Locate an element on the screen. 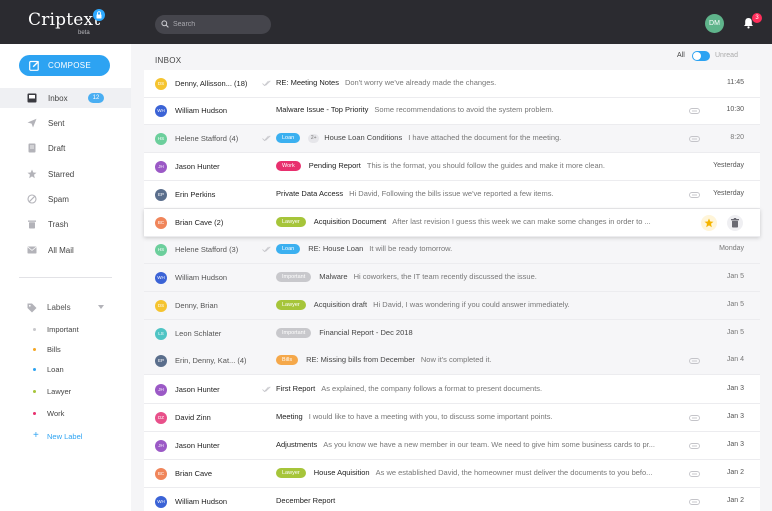  sender-name: Helene Stafford (4) is located at coordinates (207, 138).